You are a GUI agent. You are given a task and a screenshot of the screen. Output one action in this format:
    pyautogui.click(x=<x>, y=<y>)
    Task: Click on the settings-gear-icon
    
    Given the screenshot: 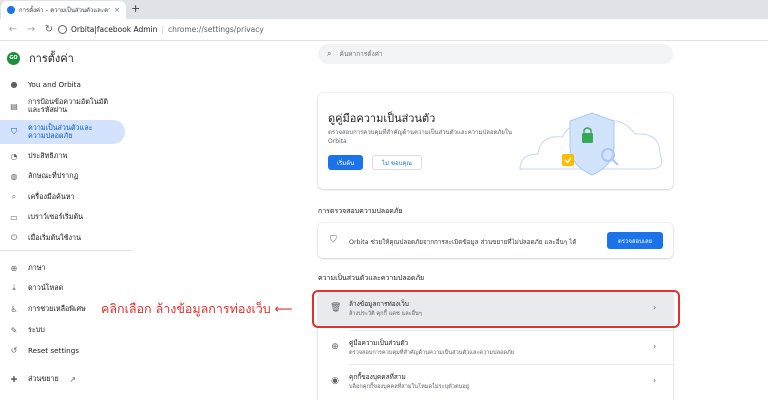 What is the action you would take?
    pyautogui.click(x=11, y=10)
    